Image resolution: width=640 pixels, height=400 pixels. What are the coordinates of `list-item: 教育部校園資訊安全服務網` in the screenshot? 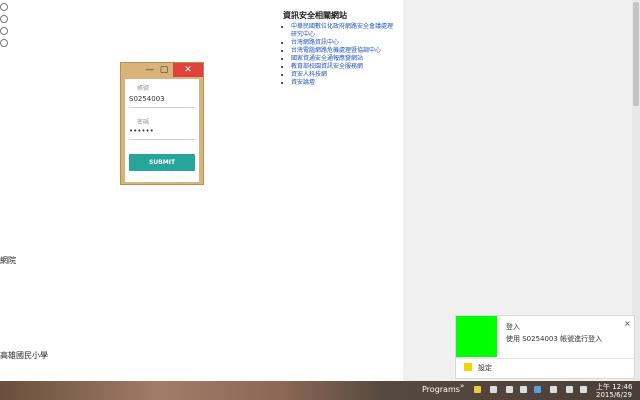 It's located at (344, 67).